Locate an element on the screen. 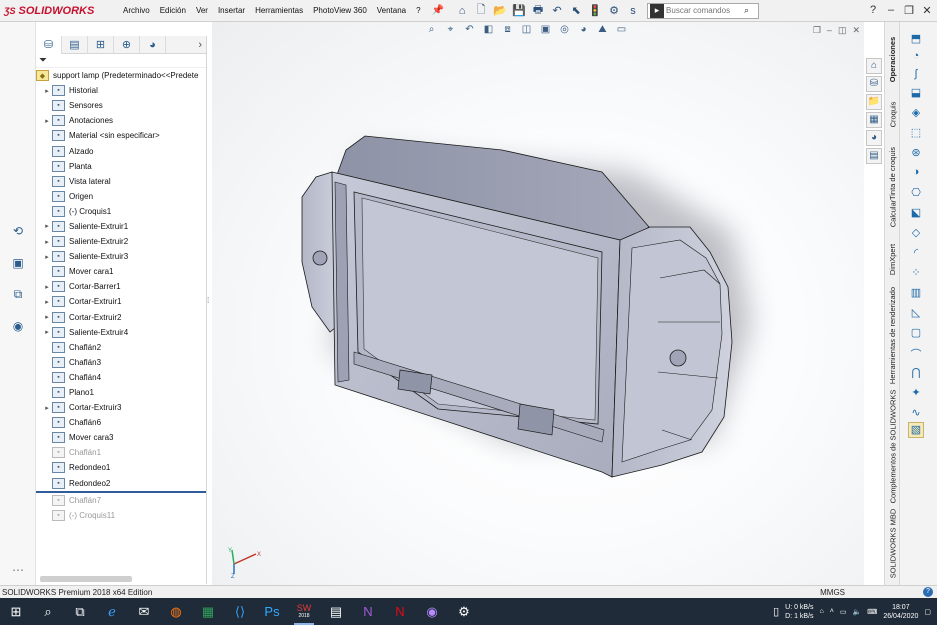  feature-tree-item: ▸ ▪ Saliente-Extruir1 is located at coordinates (121, 226).